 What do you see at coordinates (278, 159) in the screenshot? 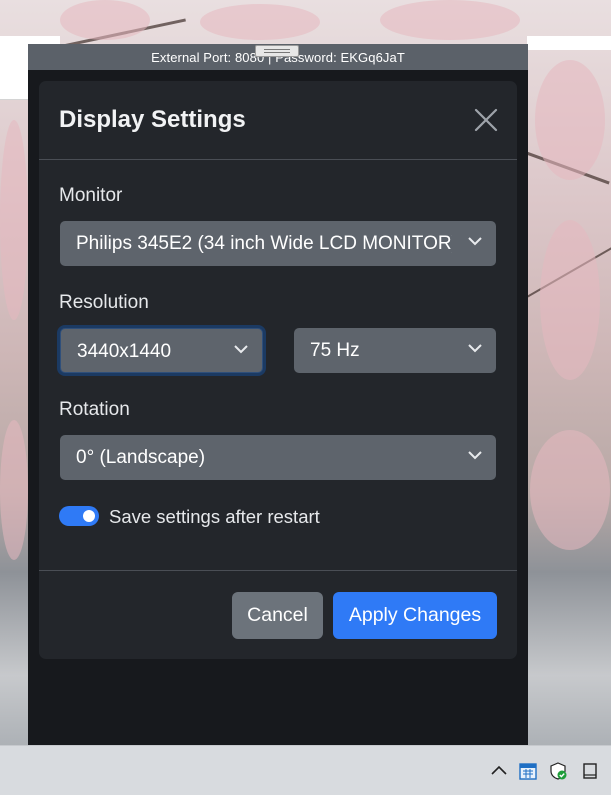
I see `header-divider` at bounding box center [278, 159].